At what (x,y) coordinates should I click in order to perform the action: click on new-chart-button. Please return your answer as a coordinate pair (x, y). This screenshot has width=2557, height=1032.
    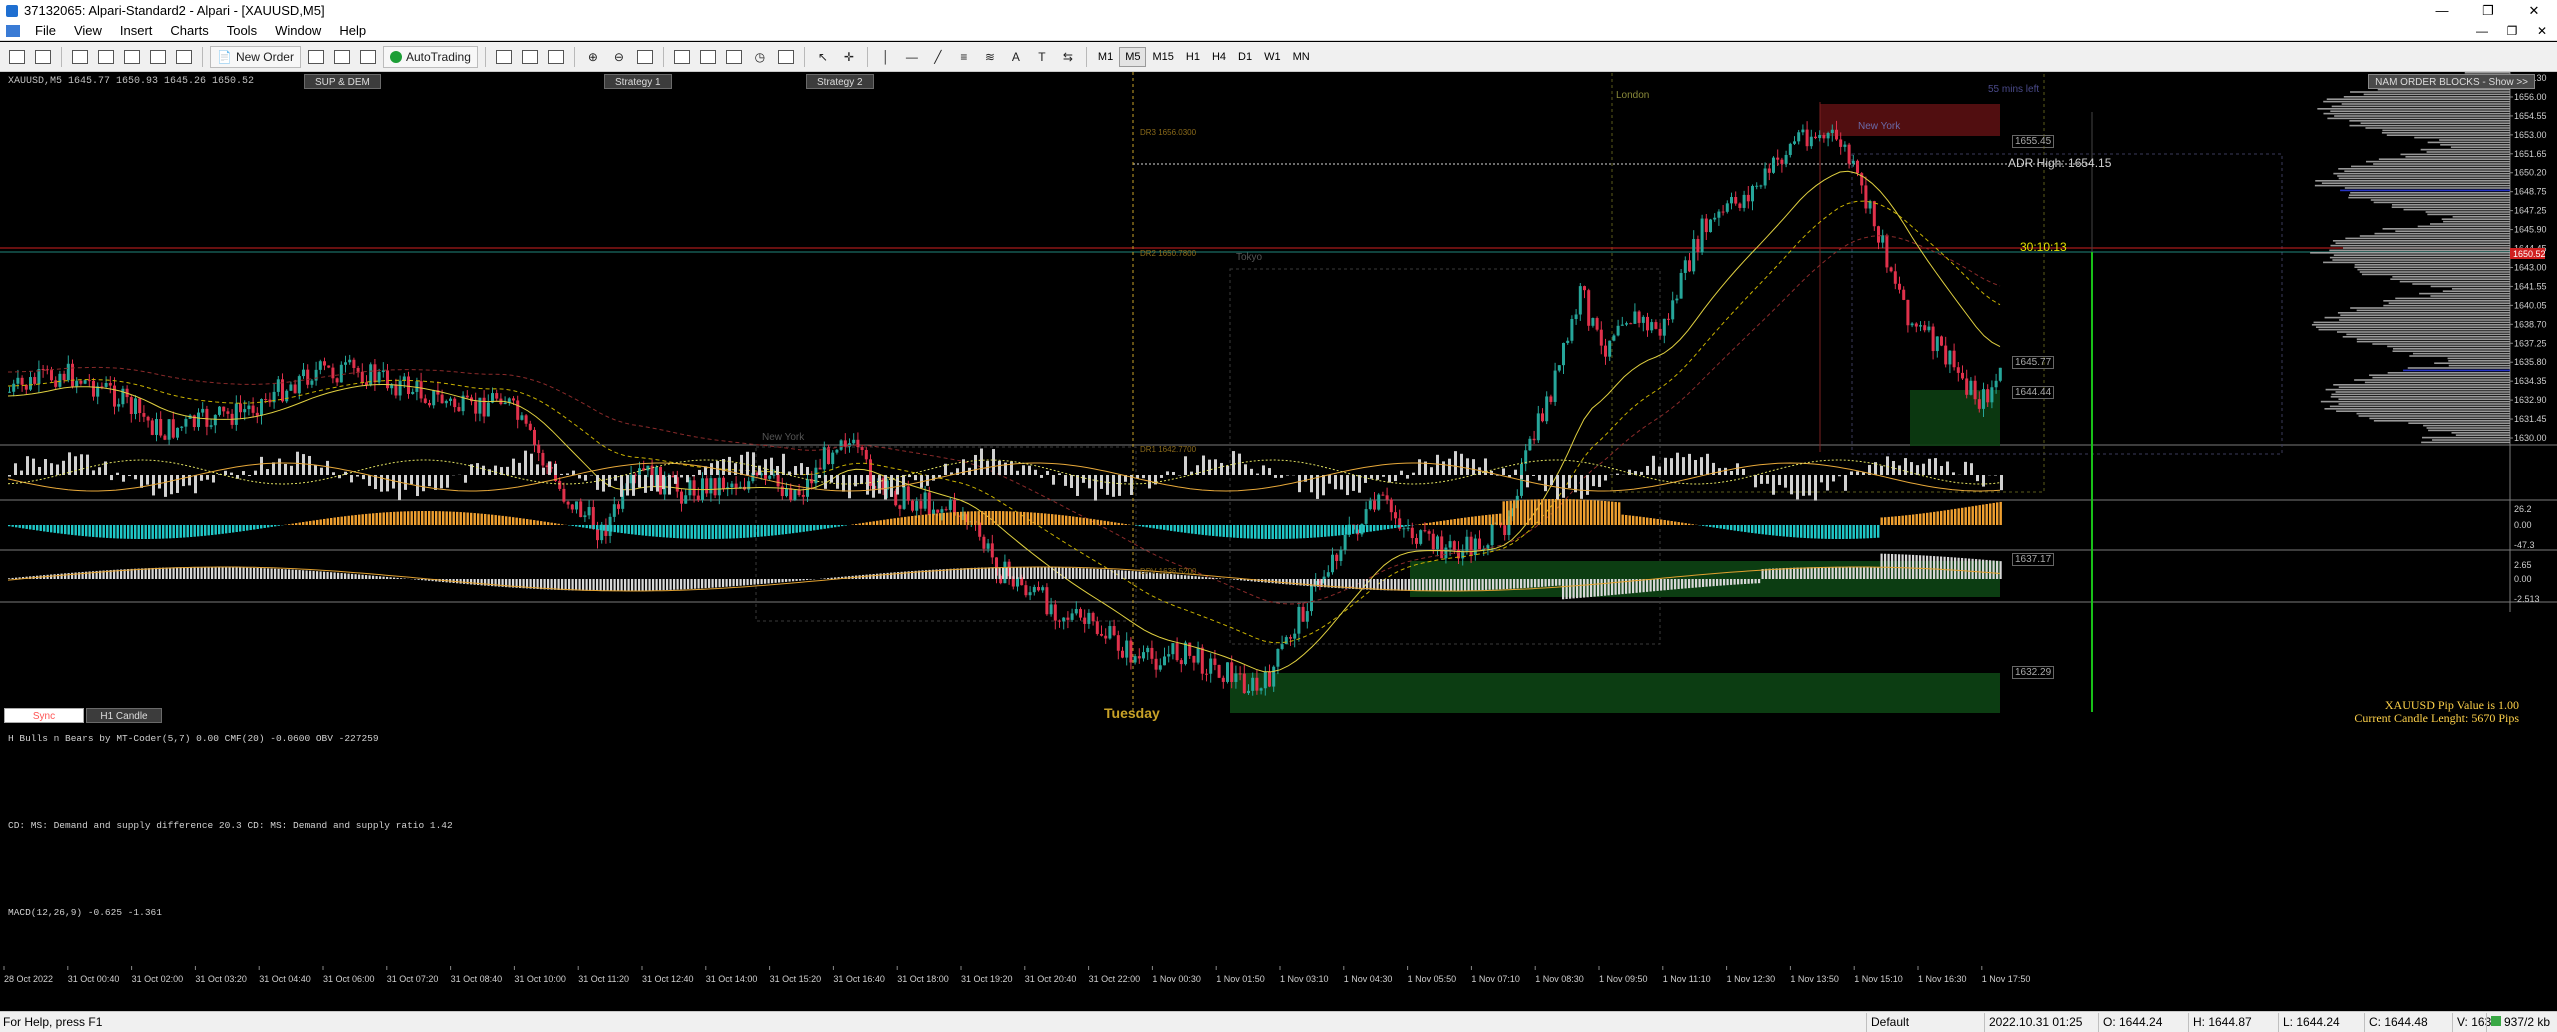
    Looking at the image, I should click on (17, 57).